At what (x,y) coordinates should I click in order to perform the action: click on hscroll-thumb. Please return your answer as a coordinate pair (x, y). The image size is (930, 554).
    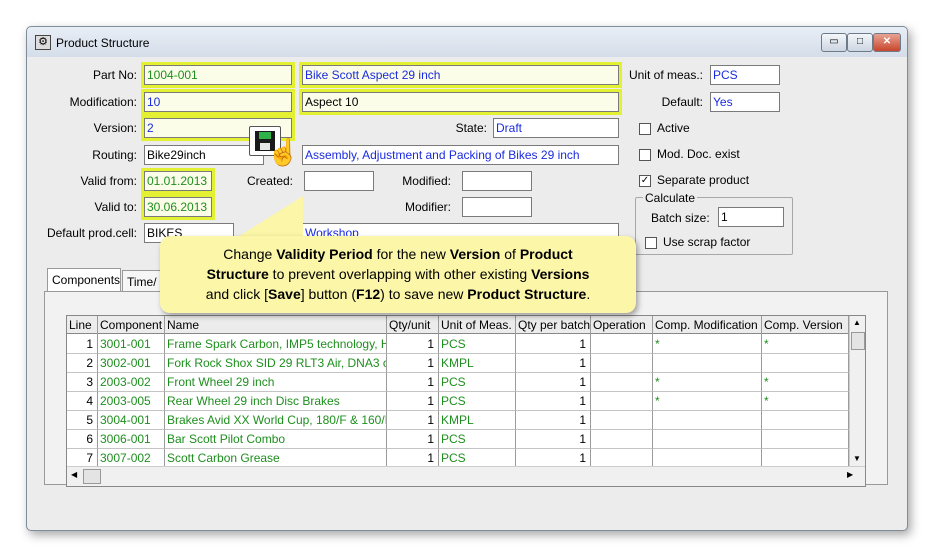
    Looking at the image, I should click on (92, 476).